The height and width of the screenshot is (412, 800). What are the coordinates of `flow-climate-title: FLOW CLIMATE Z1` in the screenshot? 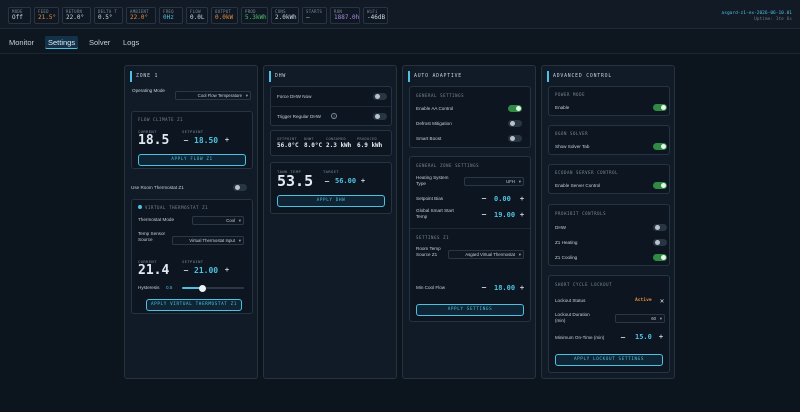 It's located at (161, 119).